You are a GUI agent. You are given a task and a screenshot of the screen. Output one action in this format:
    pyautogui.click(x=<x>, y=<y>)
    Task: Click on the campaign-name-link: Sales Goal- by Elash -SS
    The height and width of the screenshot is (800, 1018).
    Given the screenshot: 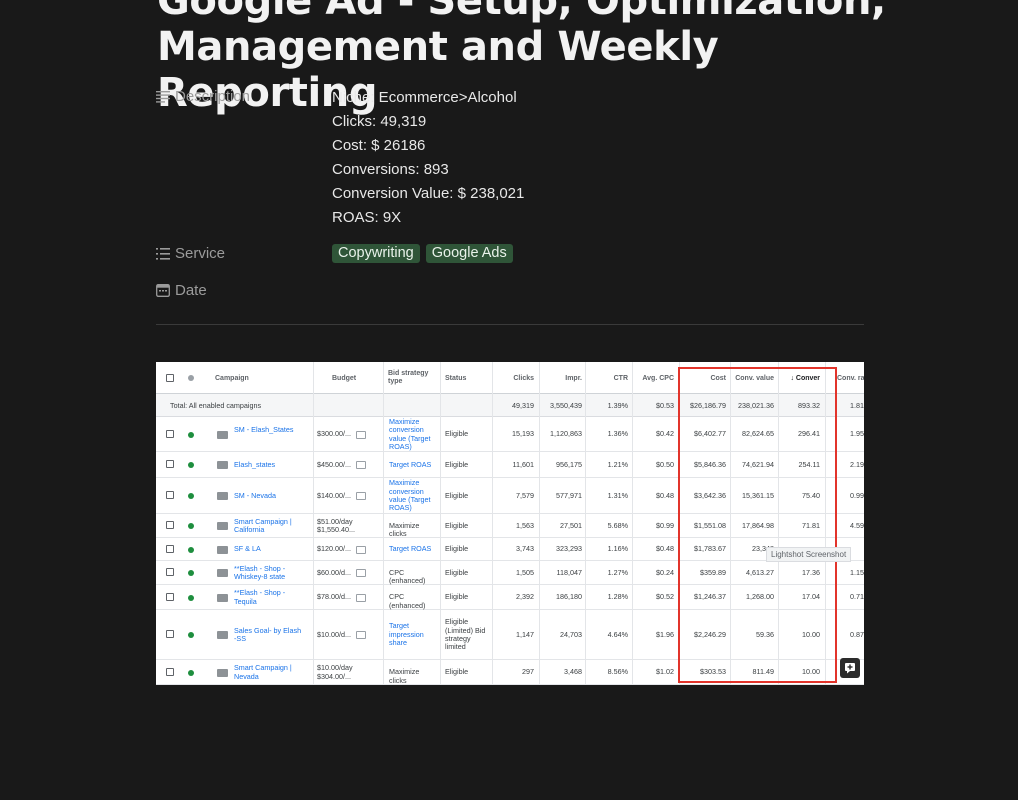 What is the action you would take?
    pyautogui.click(x=268, y=635)
    